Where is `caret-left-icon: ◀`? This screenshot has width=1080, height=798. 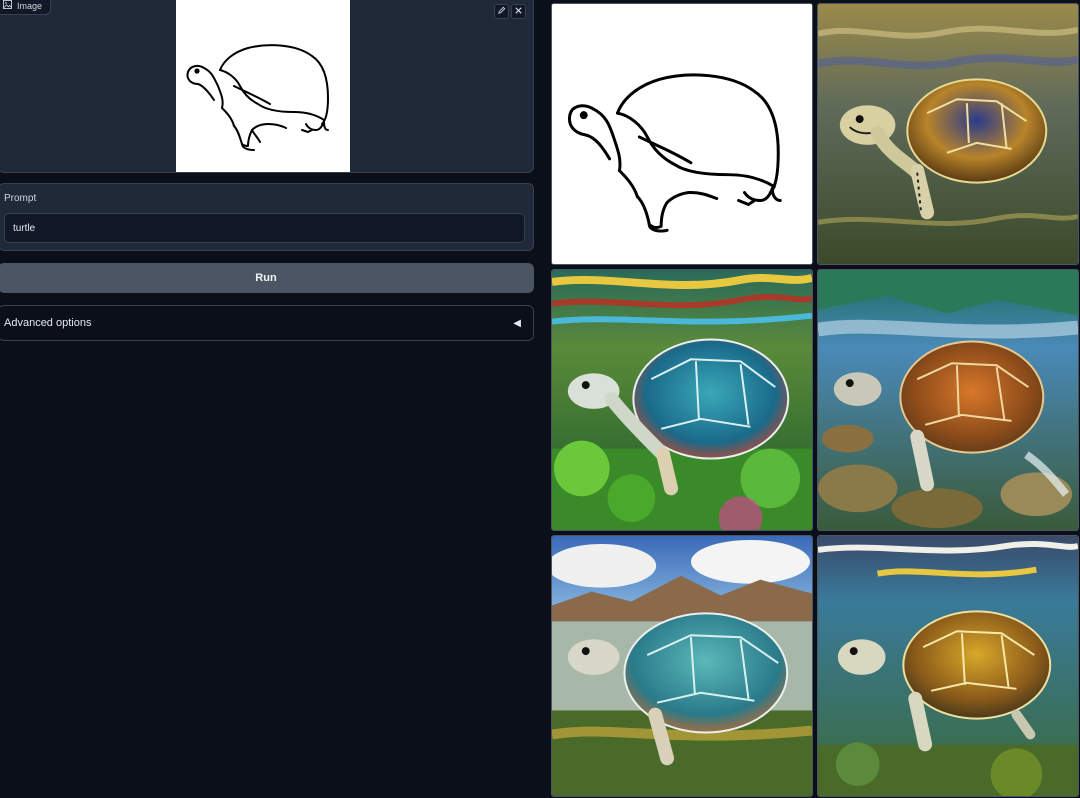 caret-left-icon: ◀ is located at coordinates (517, 323).